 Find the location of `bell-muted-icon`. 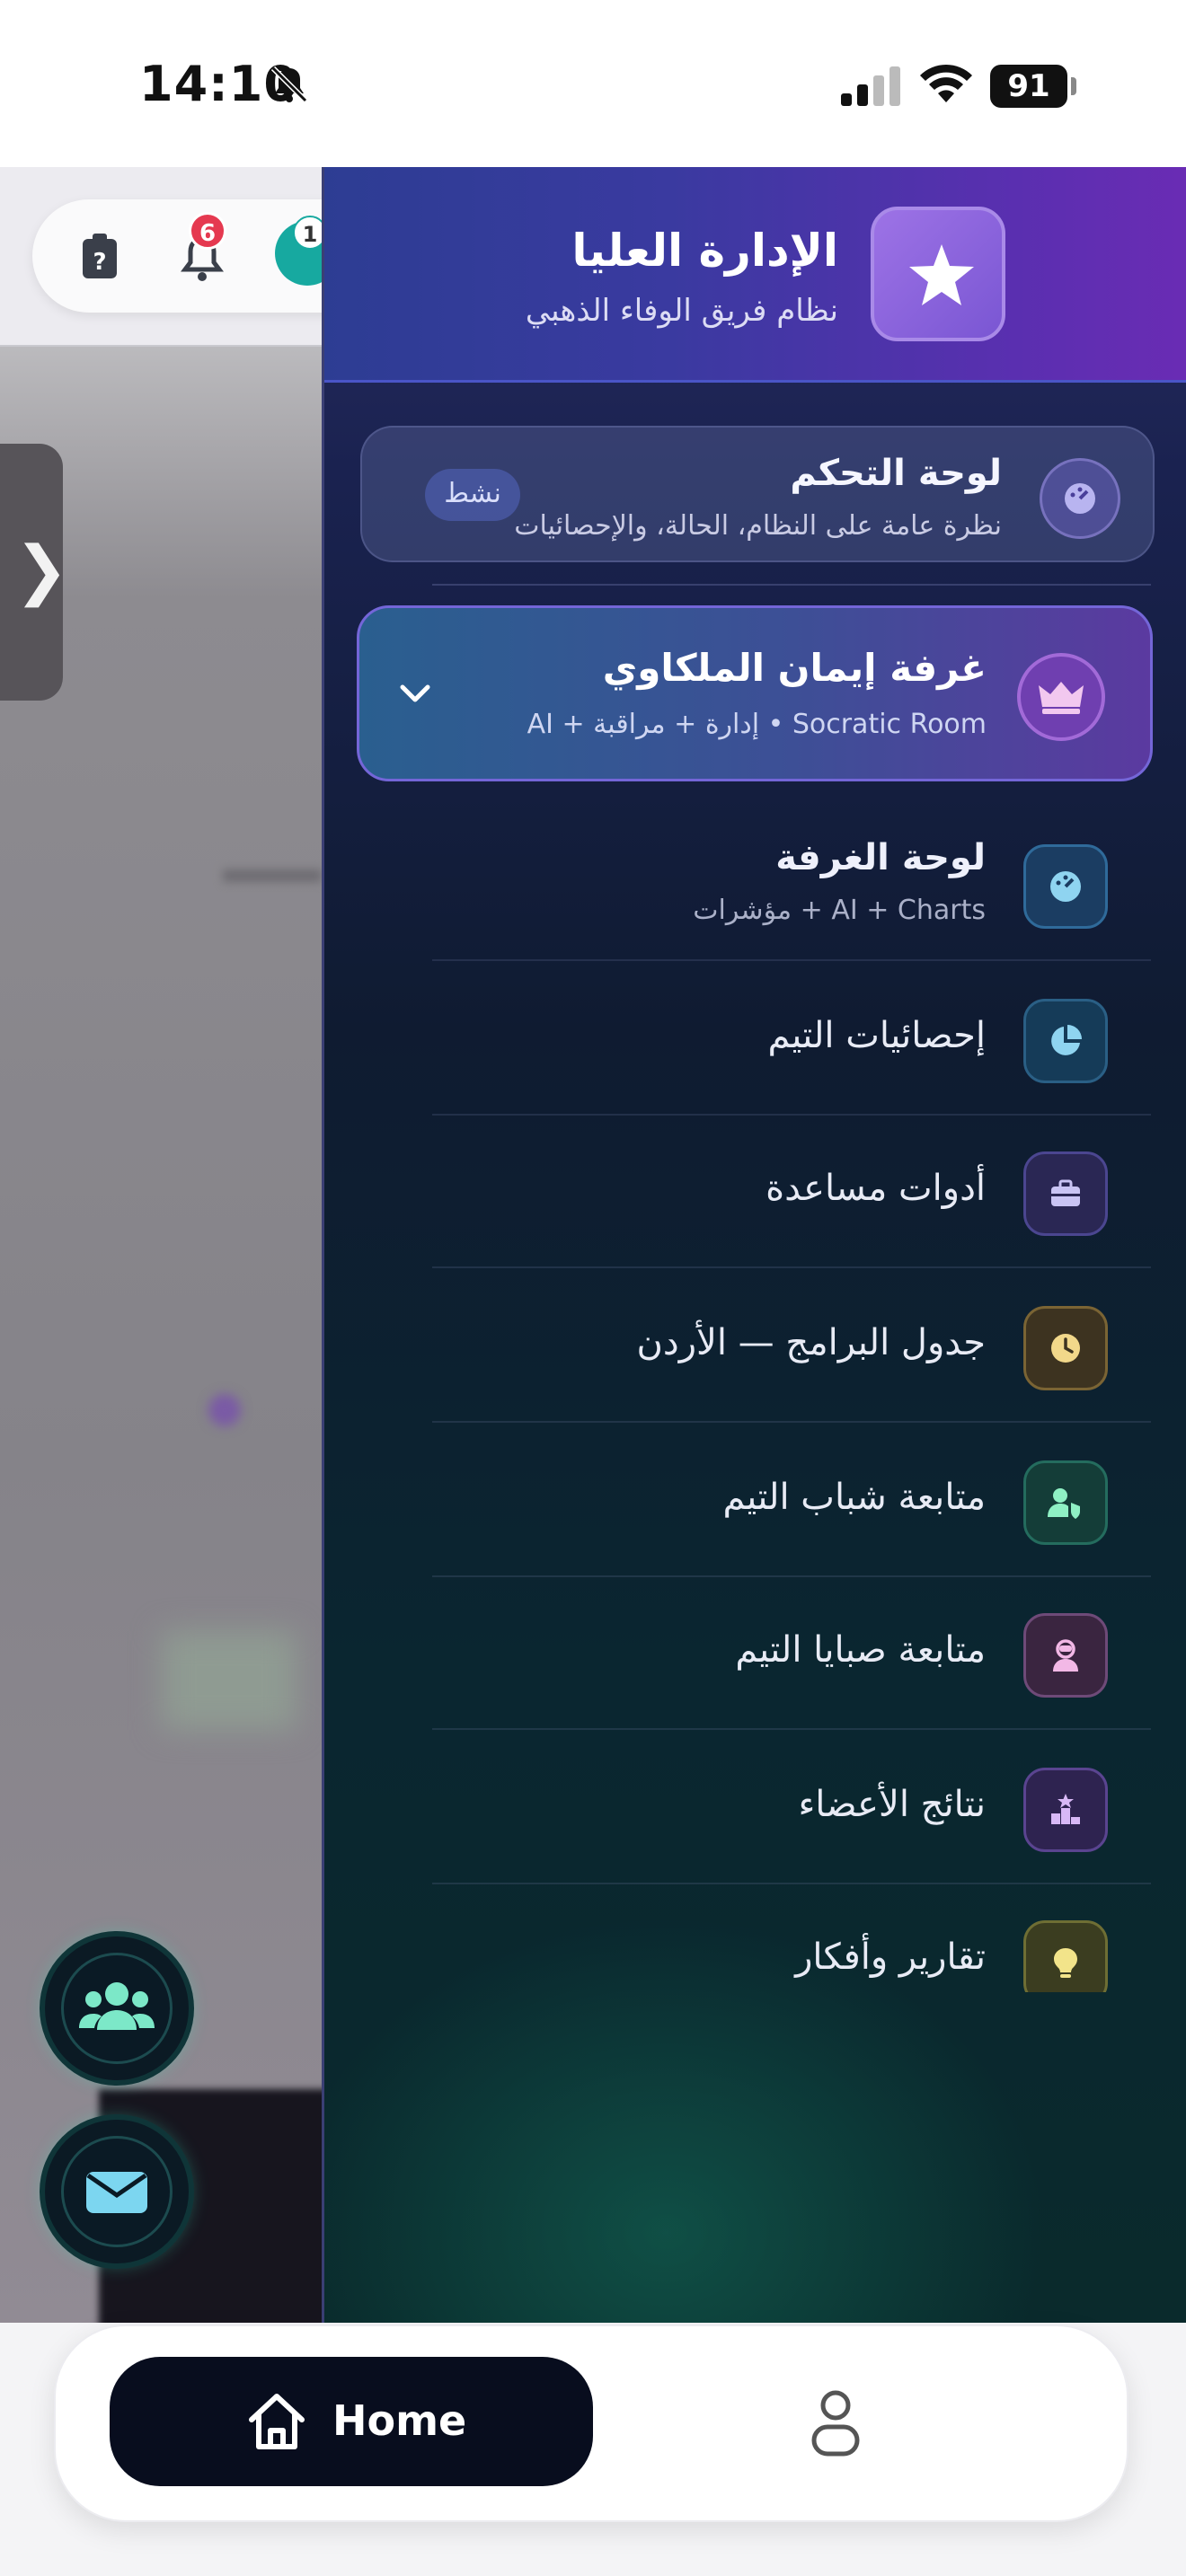

bell-muted-icon is located at coordinates (289, 84).